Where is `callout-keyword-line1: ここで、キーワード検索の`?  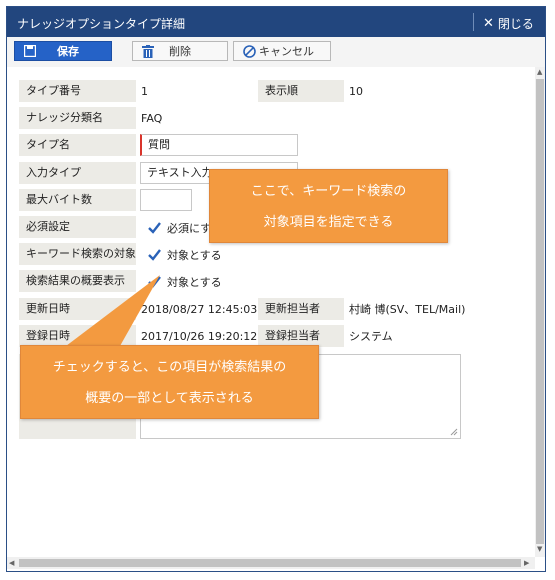
callout-keyword-line1: ここで、キーワード検索の is located at coordinates (328, 191).